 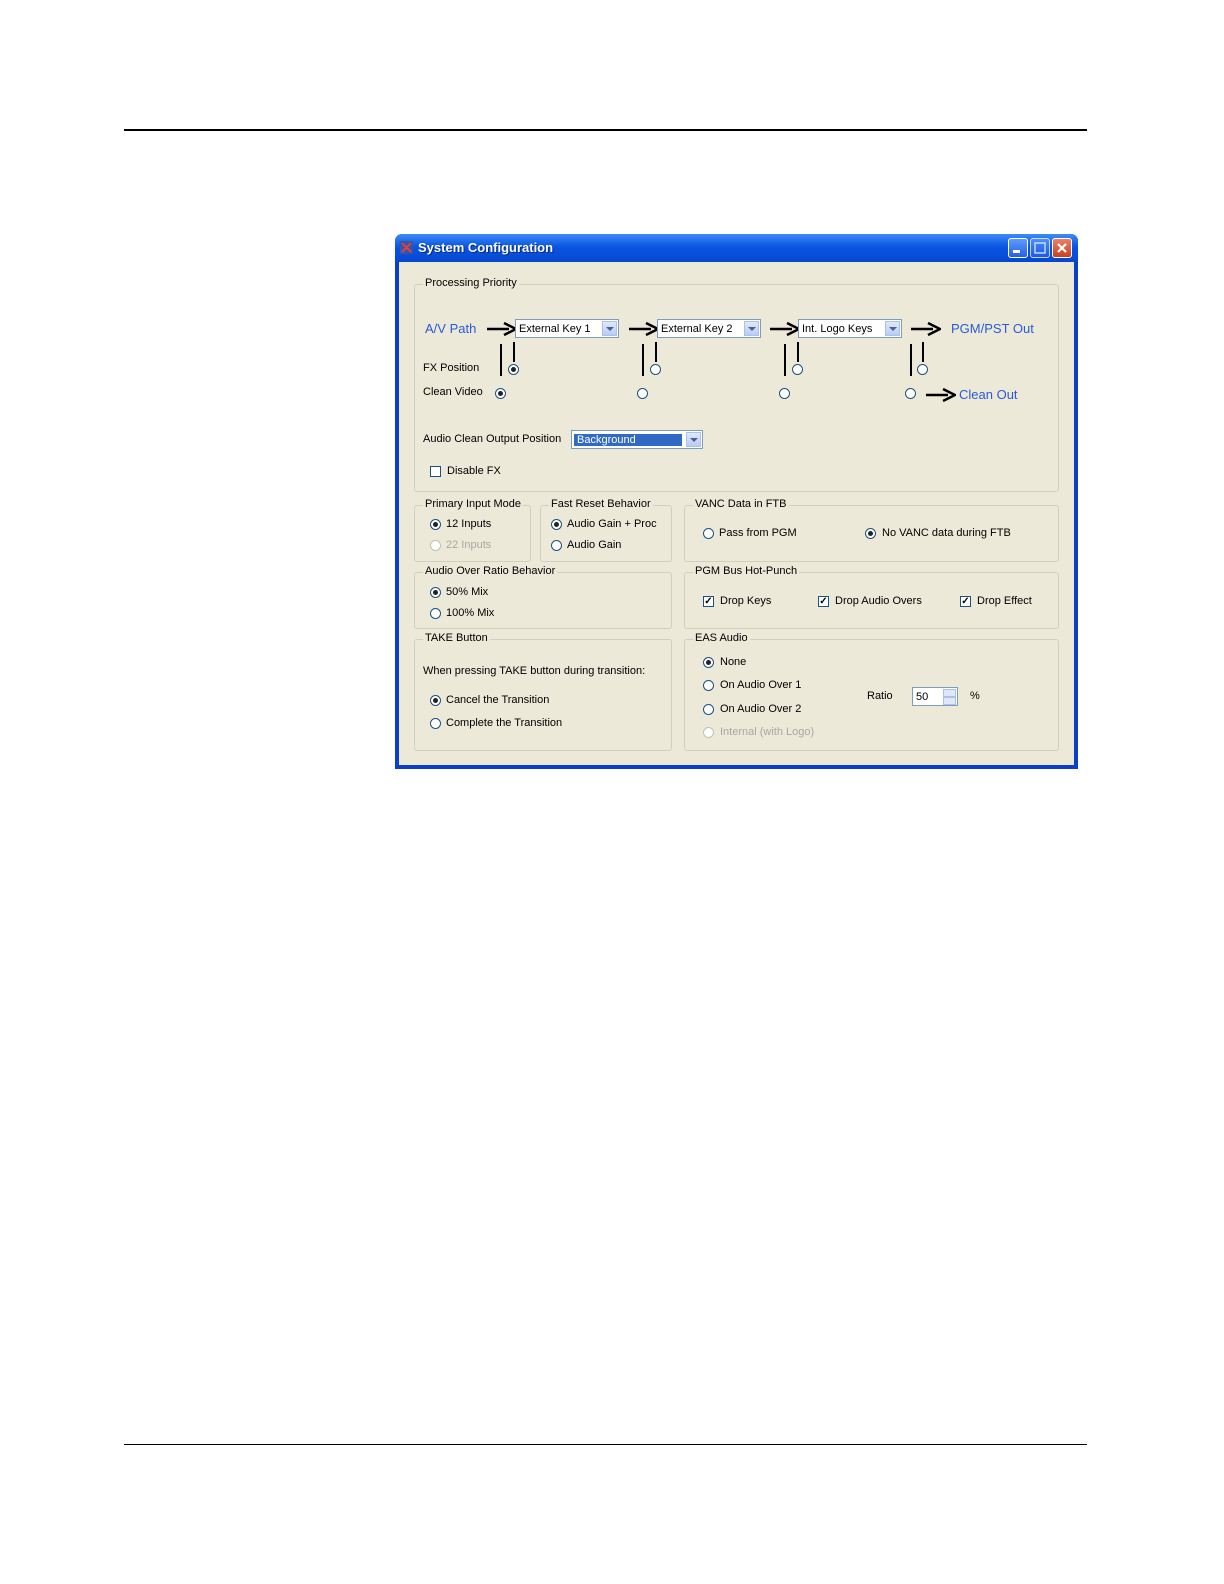 What do you see at coordinates (605, 1444) in the screenshot?
I see `footer-rule` at bounding box center [605, 1444].